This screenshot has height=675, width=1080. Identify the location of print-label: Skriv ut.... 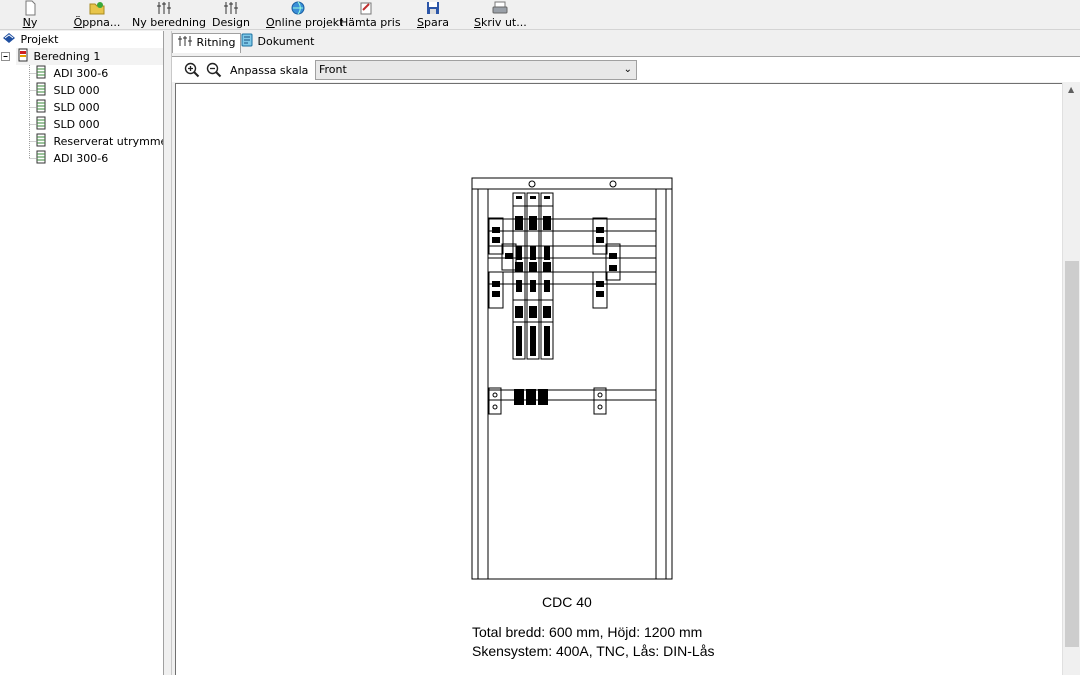
(500, 22).